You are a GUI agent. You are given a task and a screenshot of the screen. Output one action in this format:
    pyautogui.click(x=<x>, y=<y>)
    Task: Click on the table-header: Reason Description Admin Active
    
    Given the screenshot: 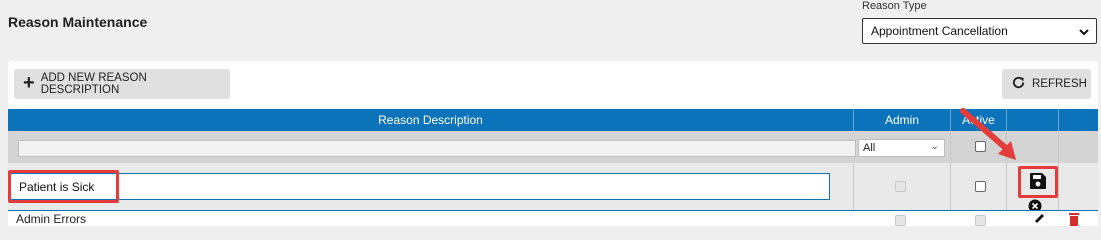 What is the action you would take?
    pyautogui.click(x=553, y=120)
    